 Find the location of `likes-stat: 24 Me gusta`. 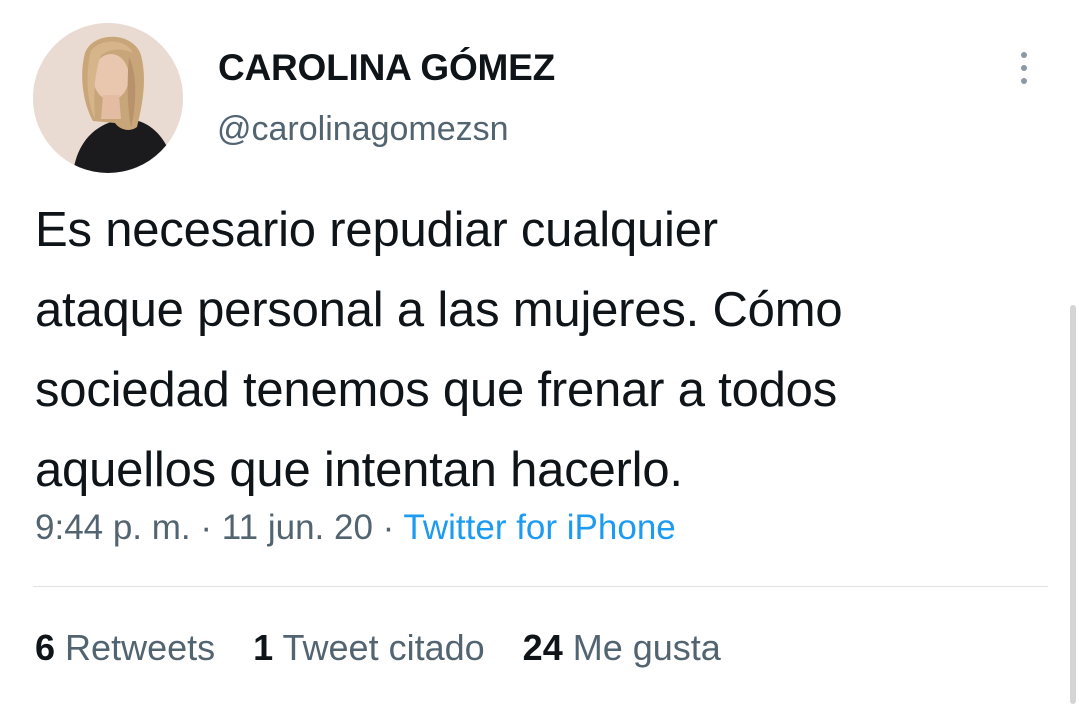

likes-stat: 24 Me gusta is located at coordinates (622, 648).